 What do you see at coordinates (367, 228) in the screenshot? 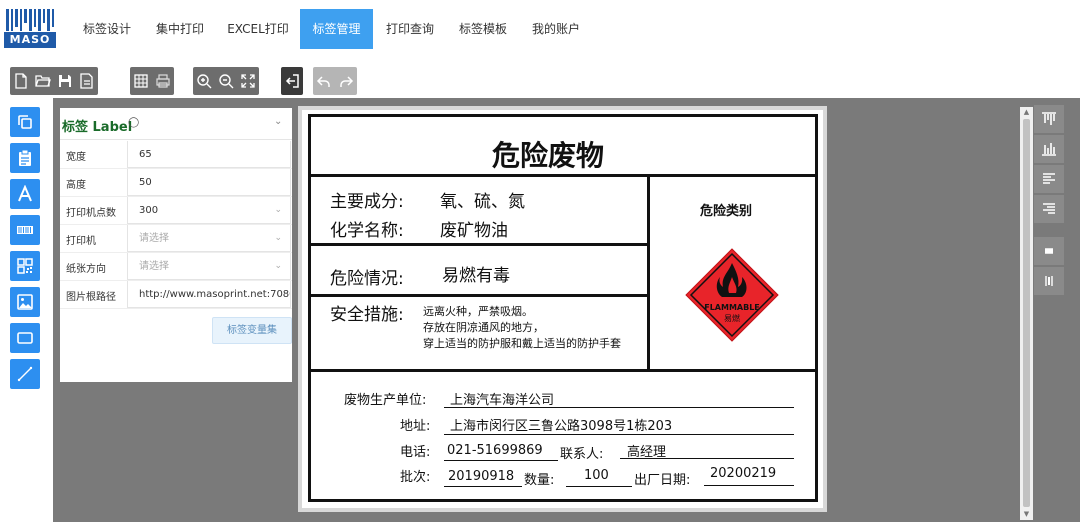
I see `chem-name-label: 化学名称:` at bounding box center [367, 228].